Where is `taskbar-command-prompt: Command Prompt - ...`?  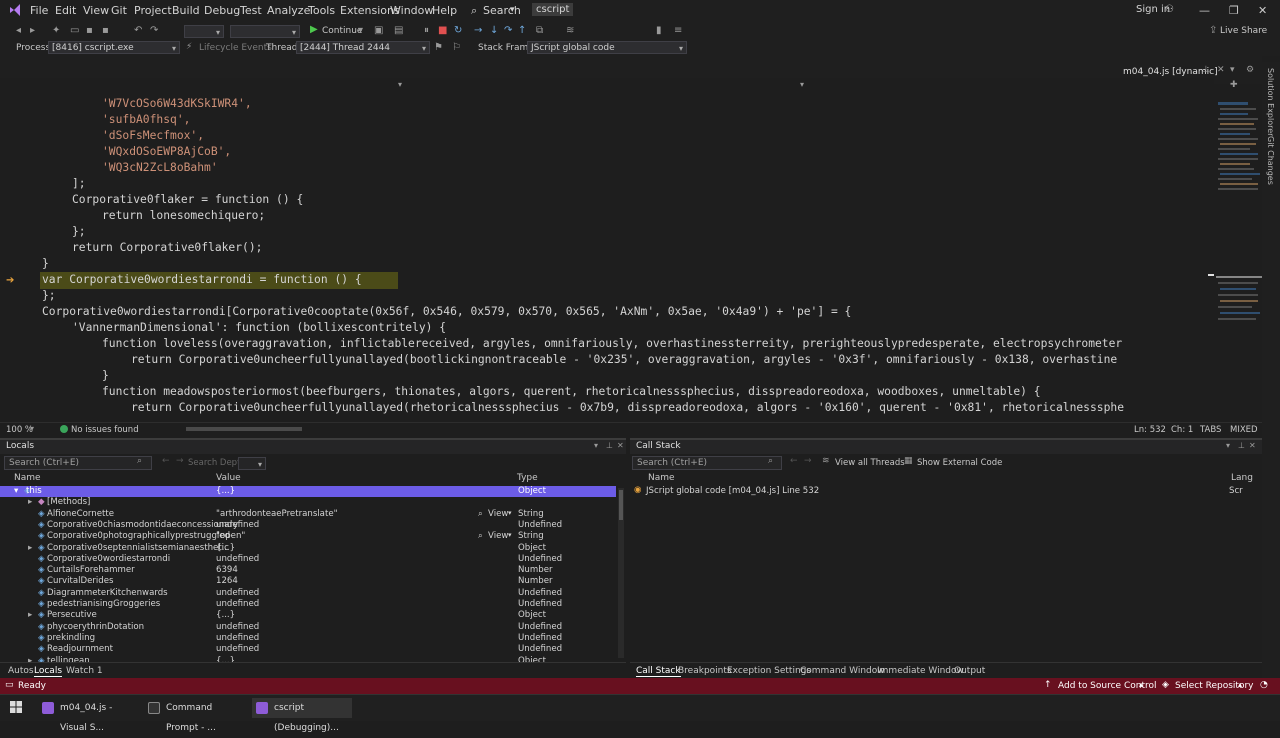
taskbar-command-prompt: Command Prompt - ... is located at coordinates (195, 715).